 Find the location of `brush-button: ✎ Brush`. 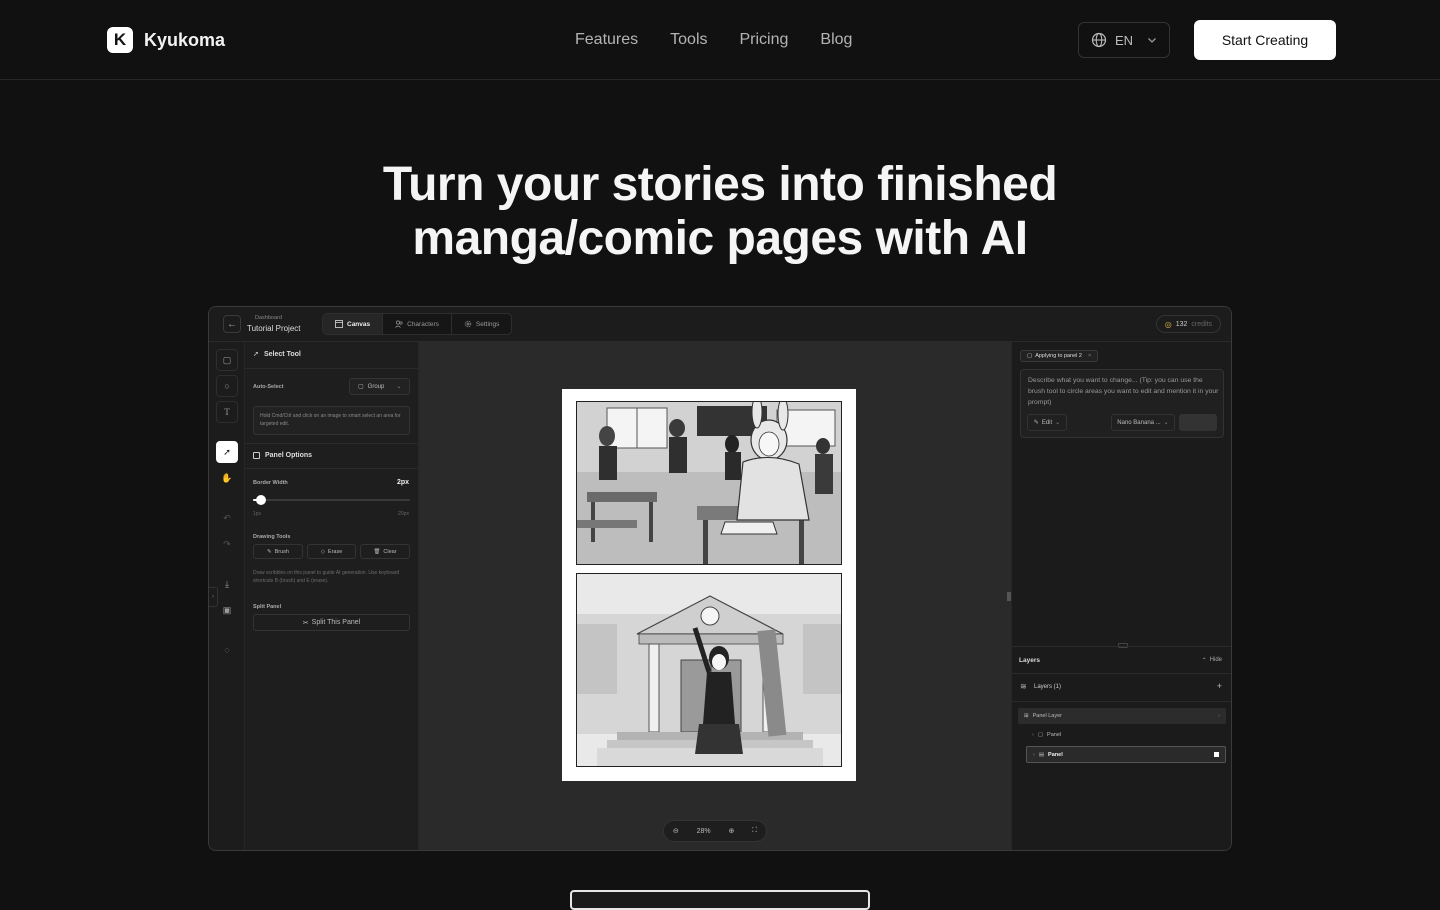

brush-button: ✎ Brush is located at coordinates (278, 551).